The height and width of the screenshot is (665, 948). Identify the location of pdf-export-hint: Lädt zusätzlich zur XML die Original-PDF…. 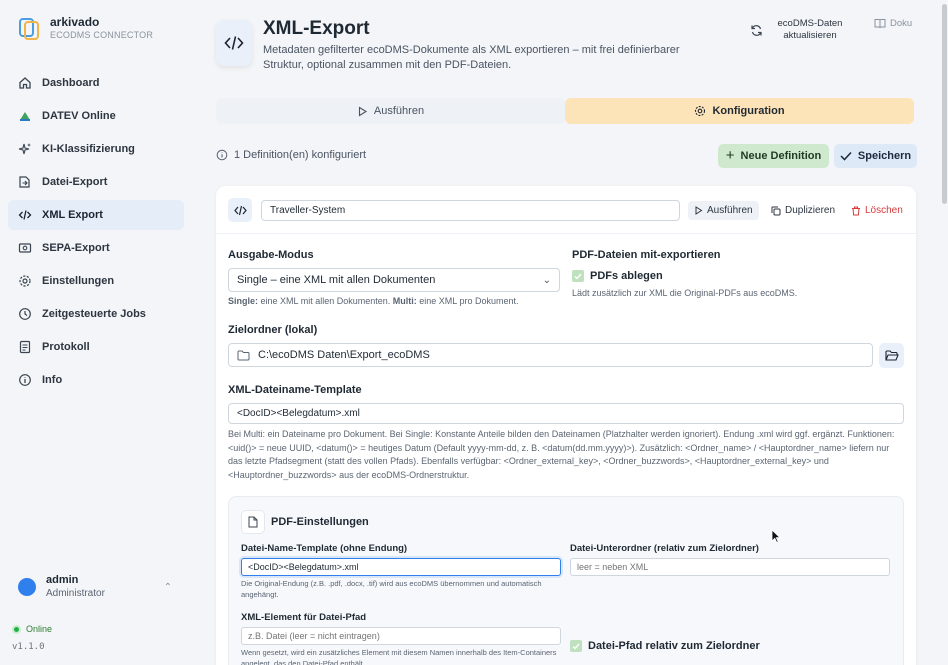
(685, 293).